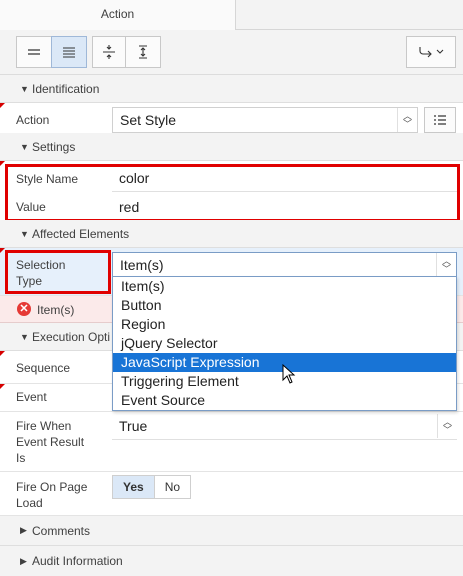 Image resolution: width=463 pixels, height=576 pixels. Describe the element at coordinates (24, 309) in the screenshot. I see `error-icon: ✕` at that location.